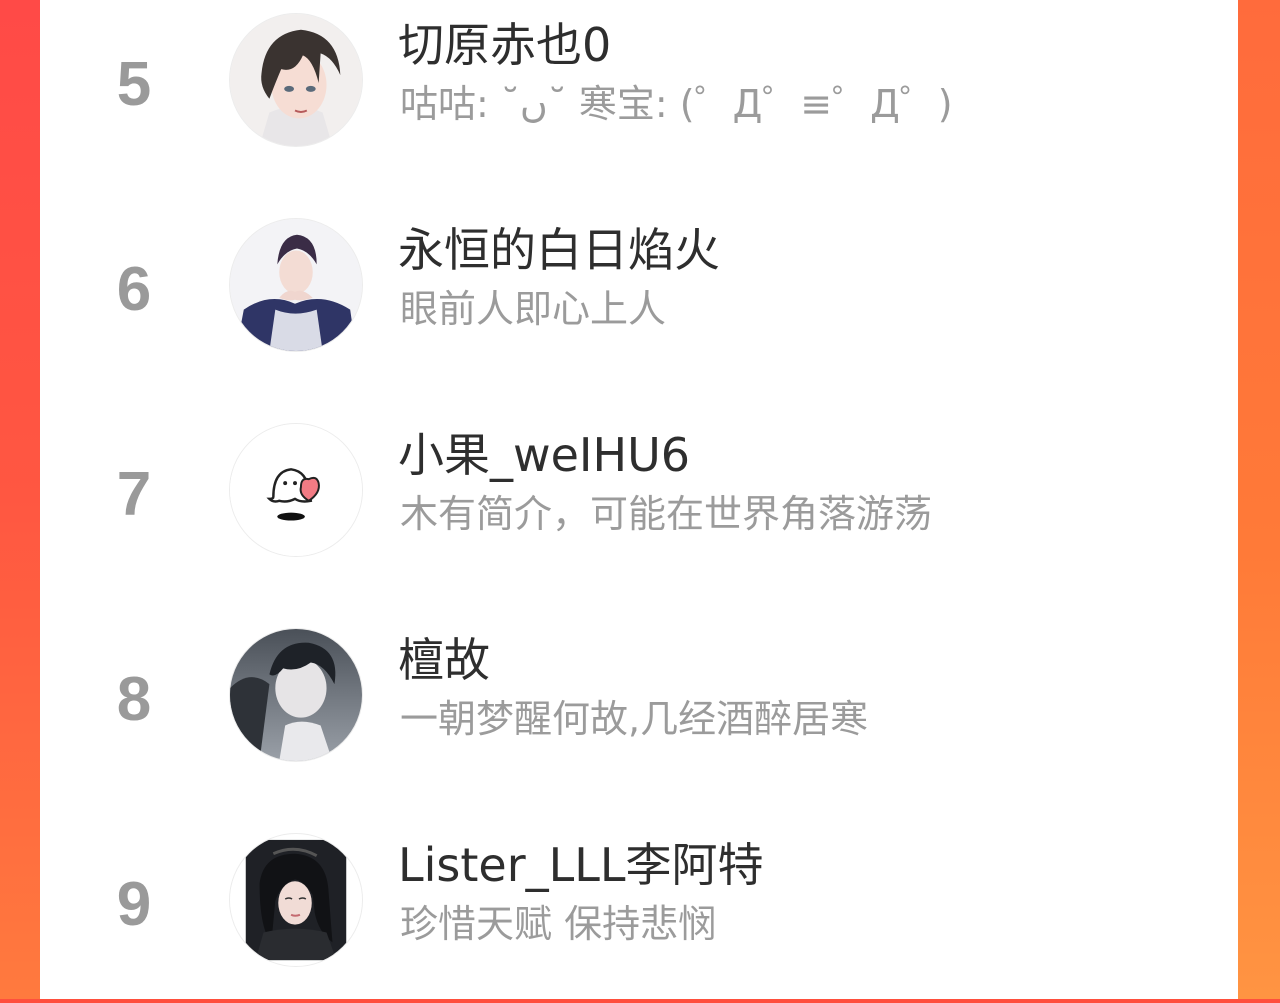 The image size is (1280, 1003). I want to click on rank-number: 7, so click(134, 494).